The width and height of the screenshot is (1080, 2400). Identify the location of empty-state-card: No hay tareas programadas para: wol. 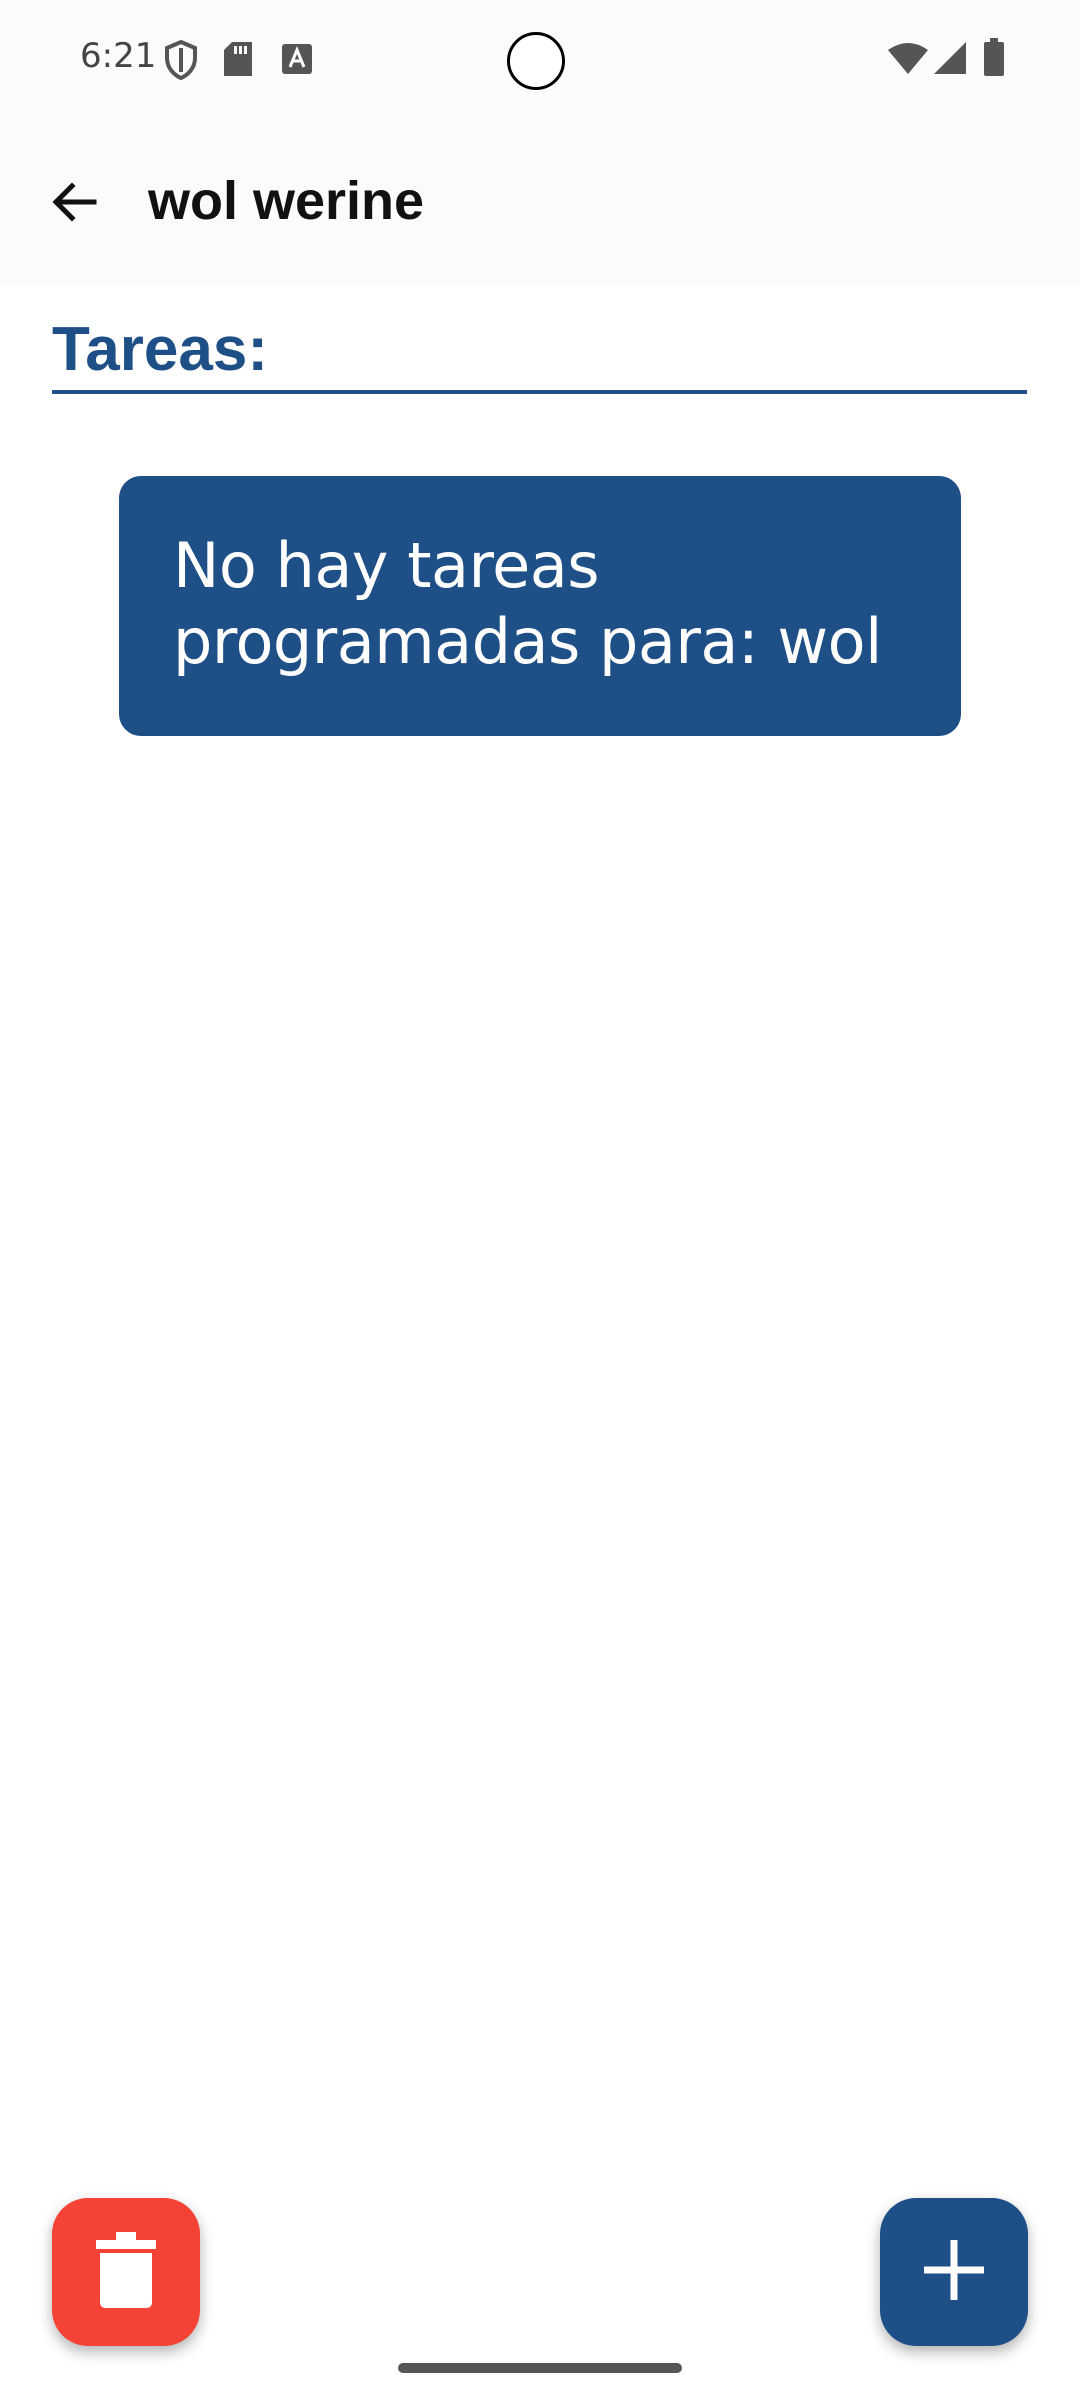
(540, 606).